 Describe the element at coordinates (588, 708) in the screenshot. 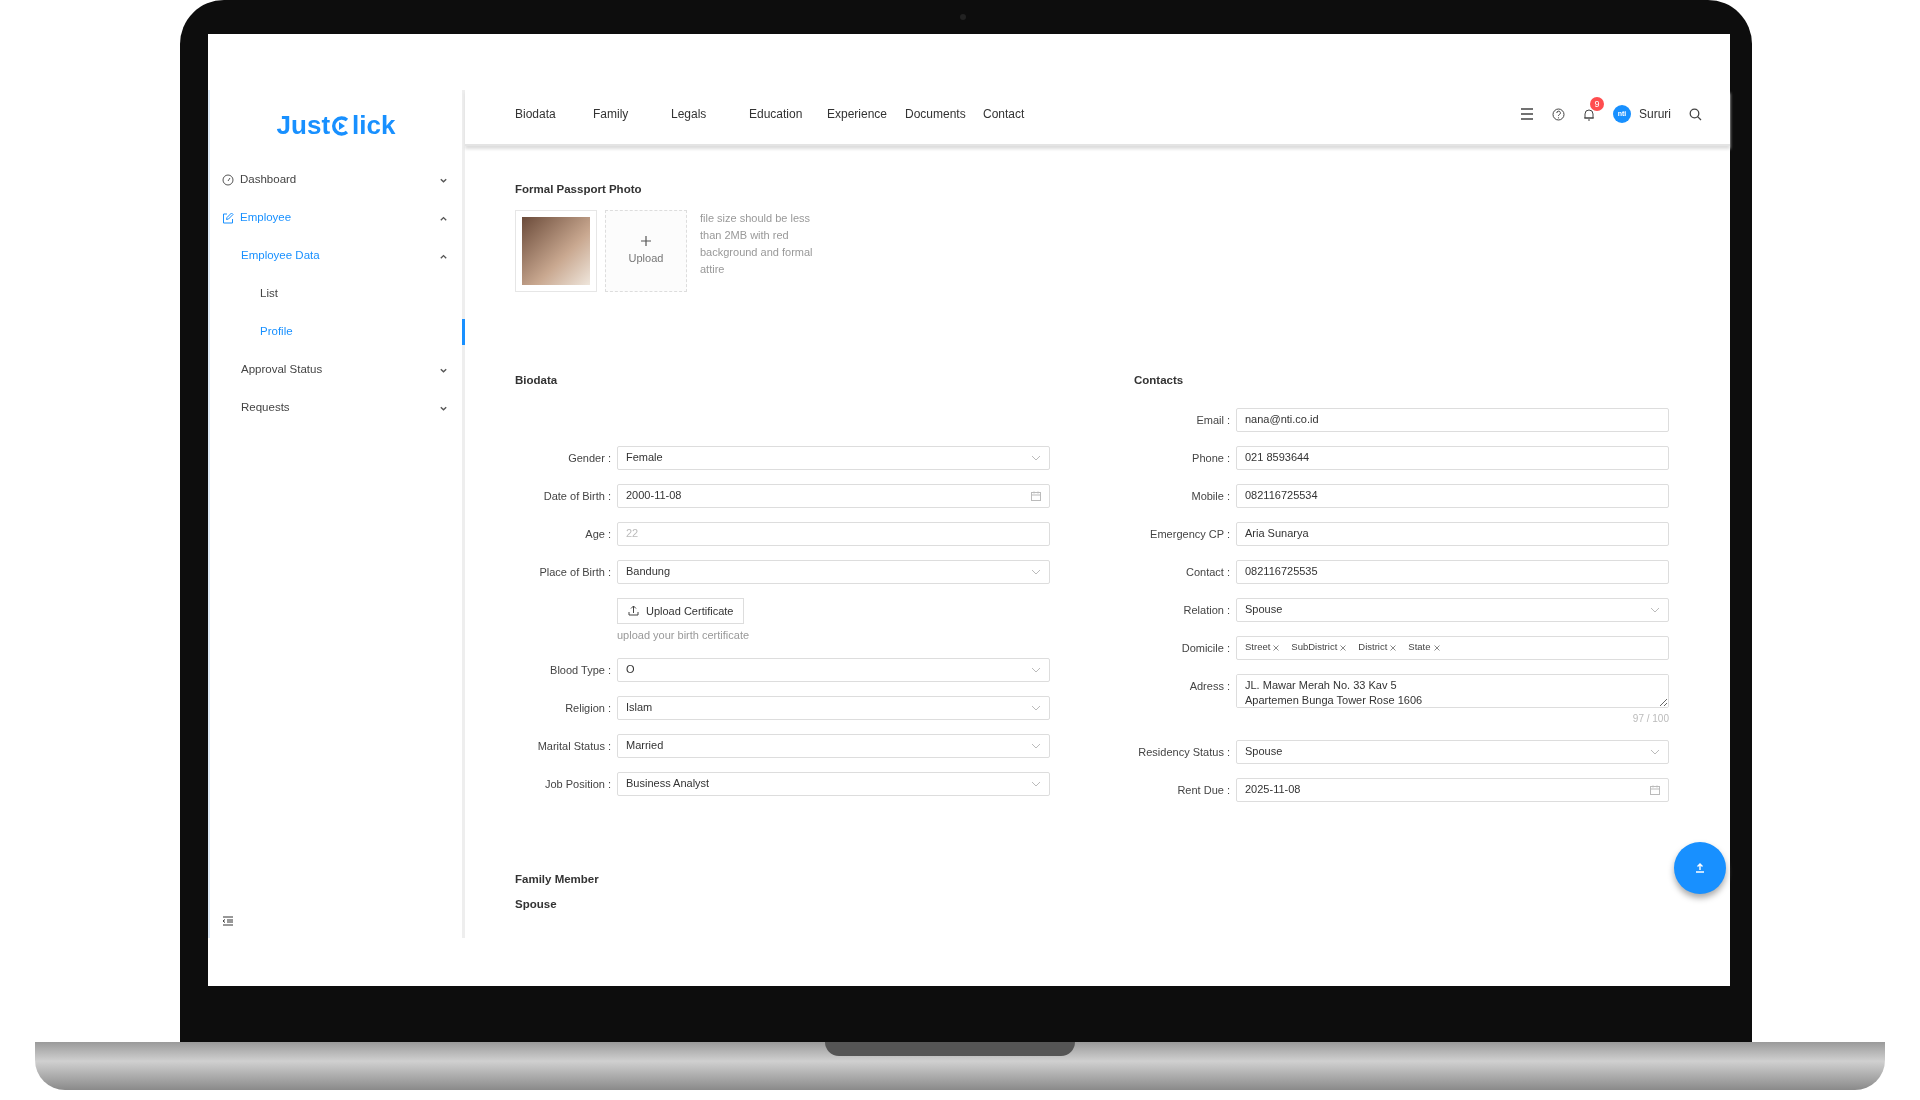

I see `field-label: Religion :` at that location.